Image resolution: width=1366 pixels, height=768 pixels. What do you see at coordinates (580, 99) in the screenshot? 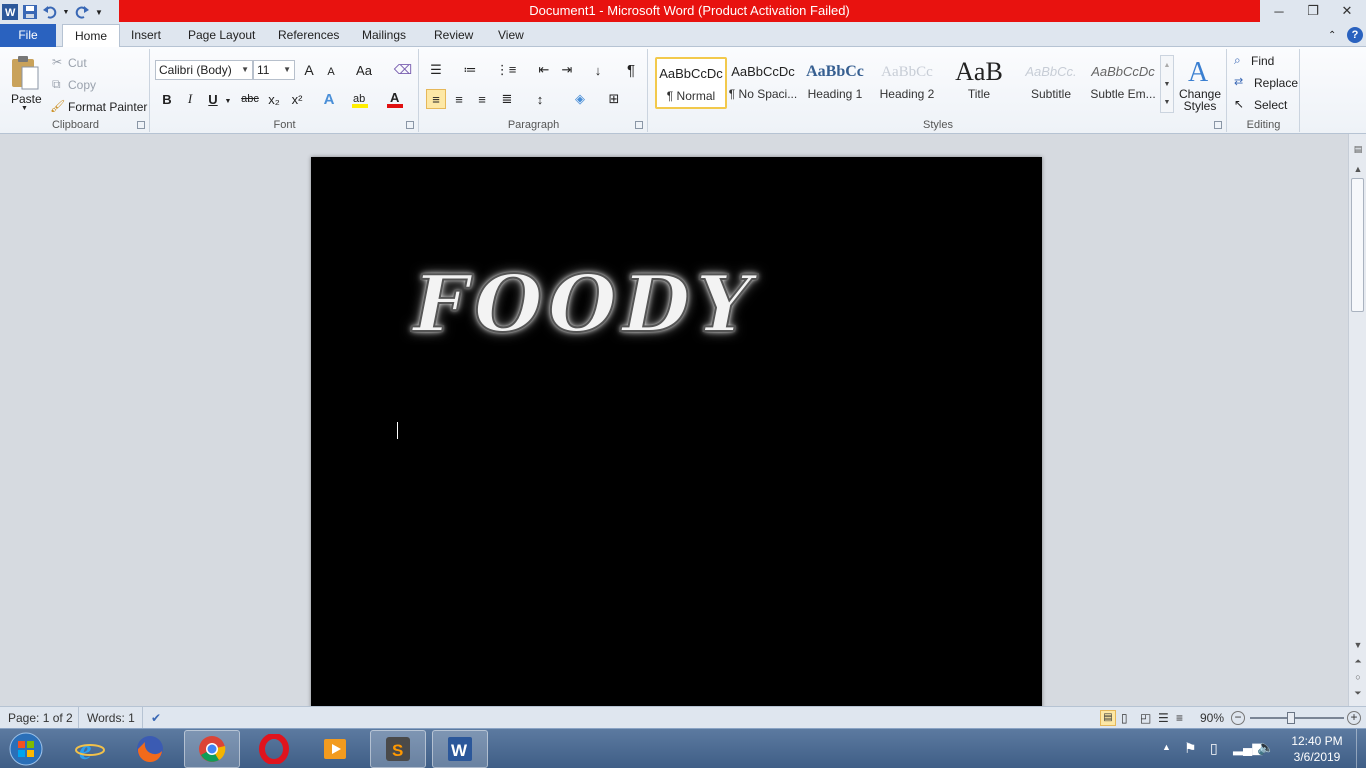
I see `shading-icon: ◈` at bounding box center [580, 99].